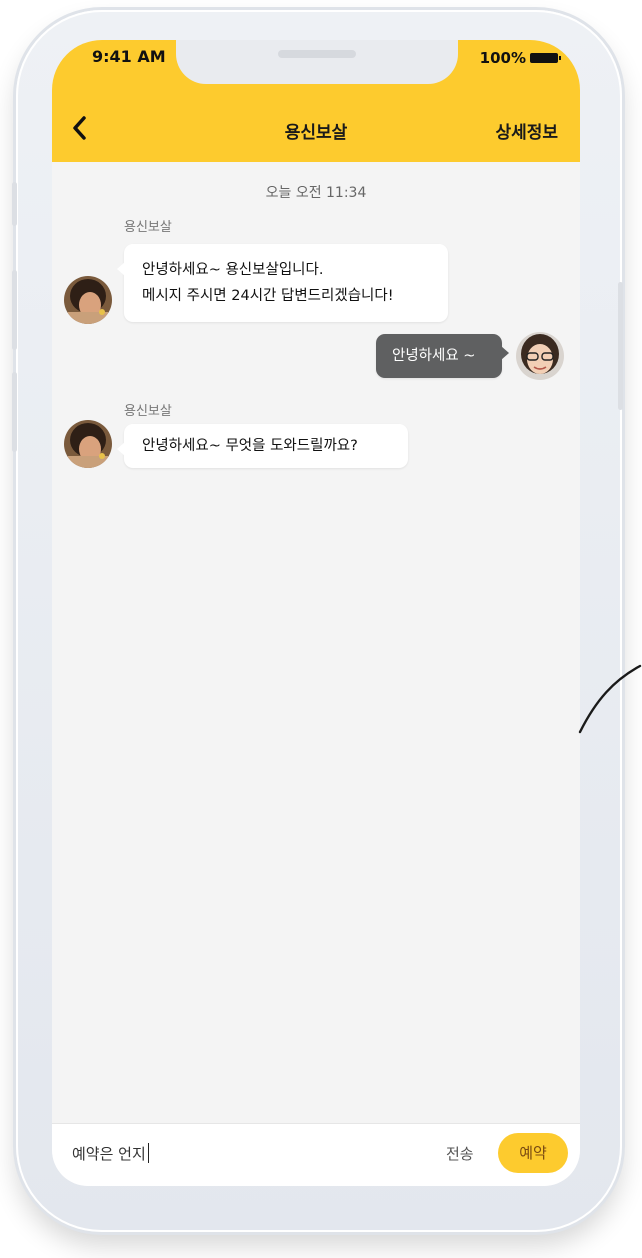 The height and width of the screenshot is (1258, 642). Describe the element at coordinates (250, 446) in the screenshot. I see `message-line: 안녕하세요~ 무엇을 도와드릴까요?` at that location.